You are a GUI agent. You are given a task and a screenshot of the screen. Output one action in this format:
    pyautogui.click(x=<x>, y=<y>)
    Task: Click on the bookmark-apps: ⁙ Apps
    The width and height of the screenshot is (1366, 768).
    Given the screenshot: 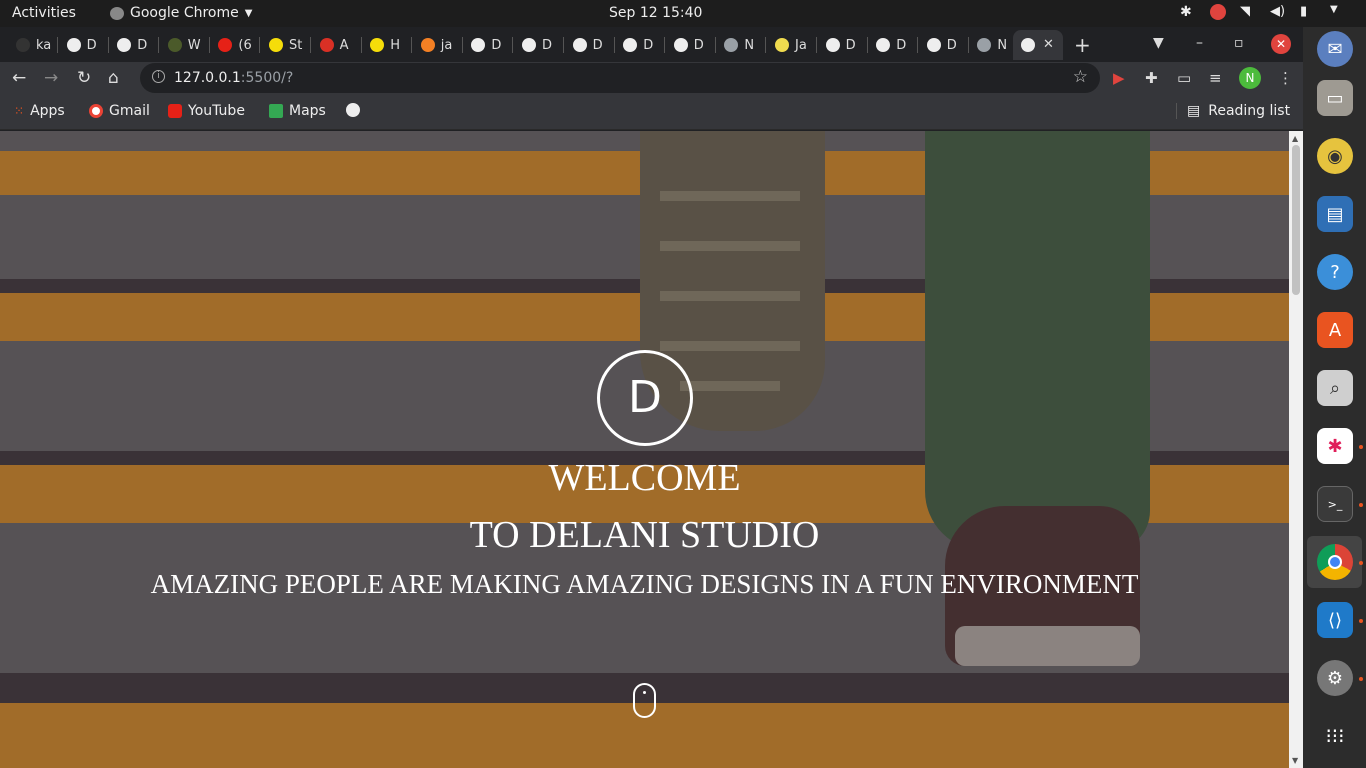 What is the action you would take?
    pyautogui.click(x=39, y=111)
    